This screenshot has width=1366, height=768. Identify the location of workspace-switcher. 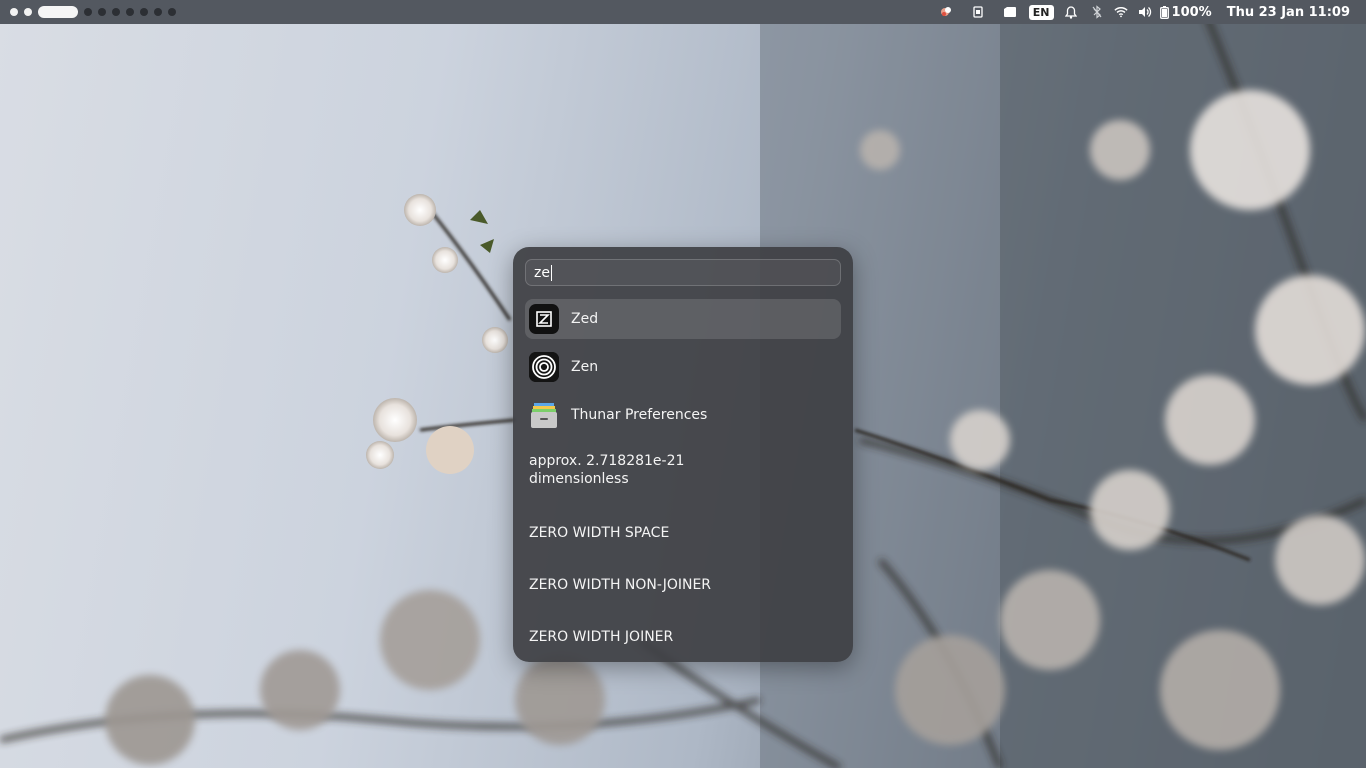
(93, 12).